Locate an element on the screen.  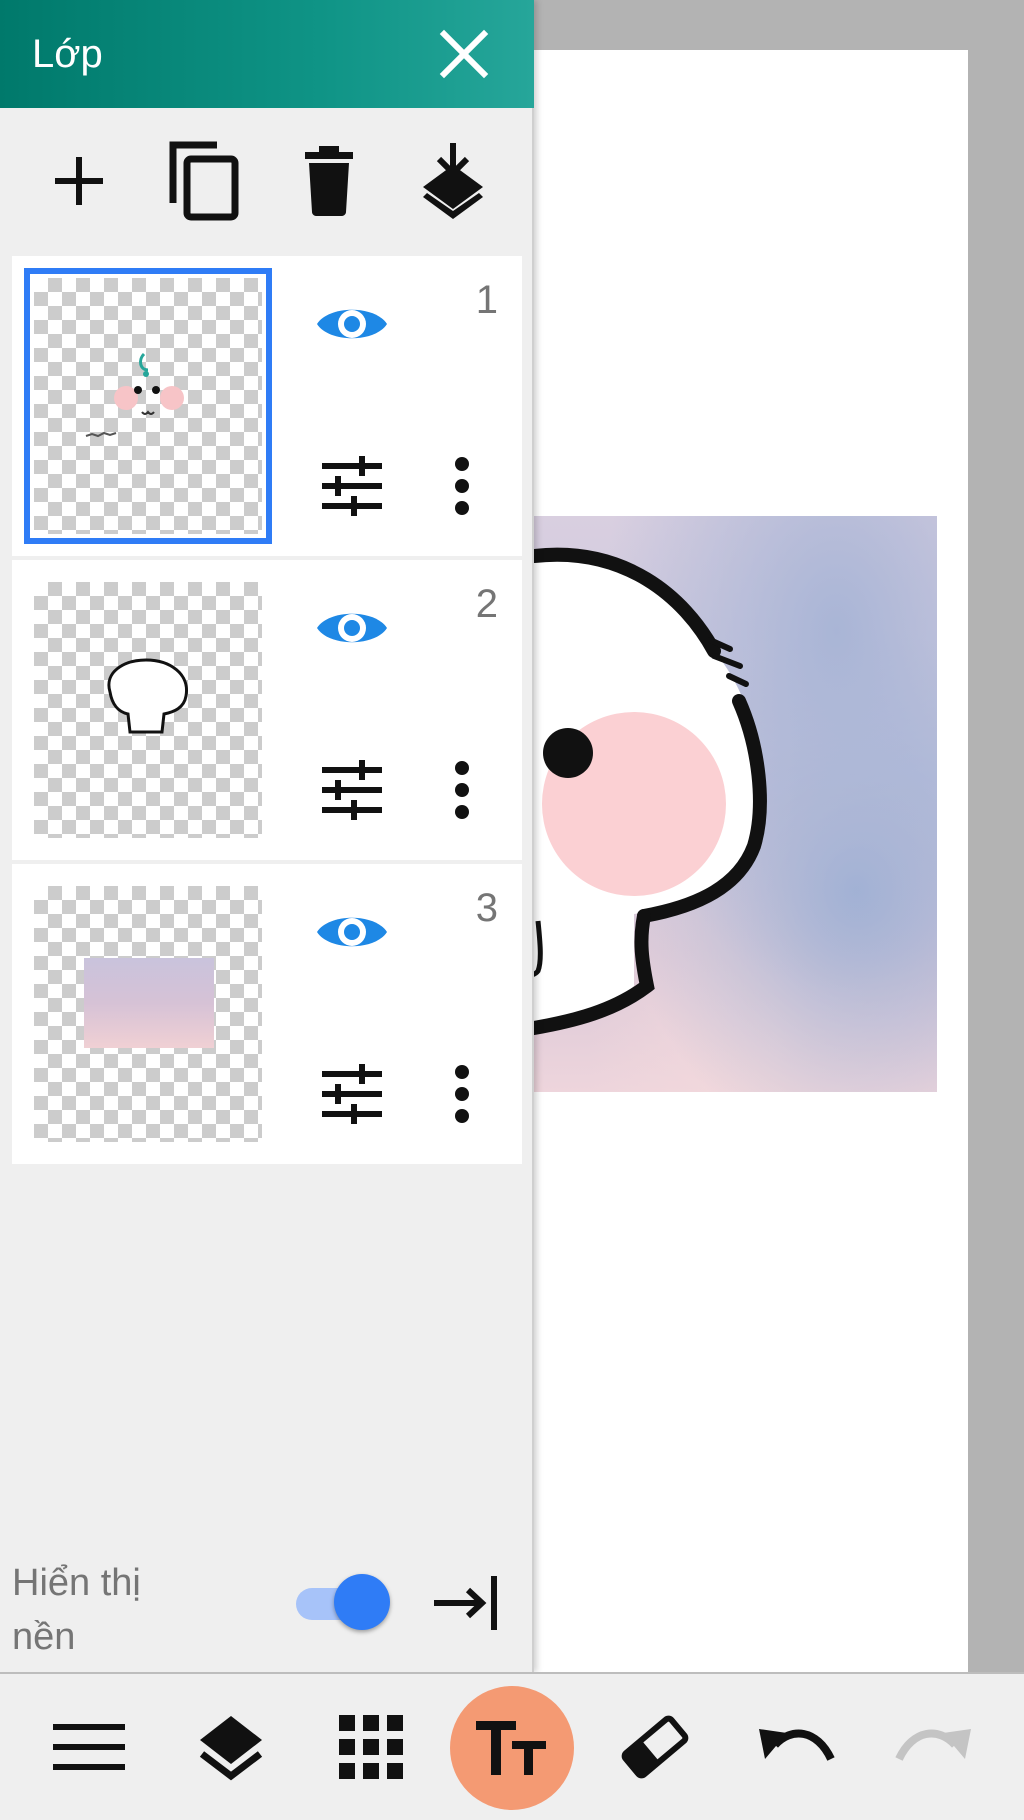
toggle-knob is located at coordinates (362, 1602).